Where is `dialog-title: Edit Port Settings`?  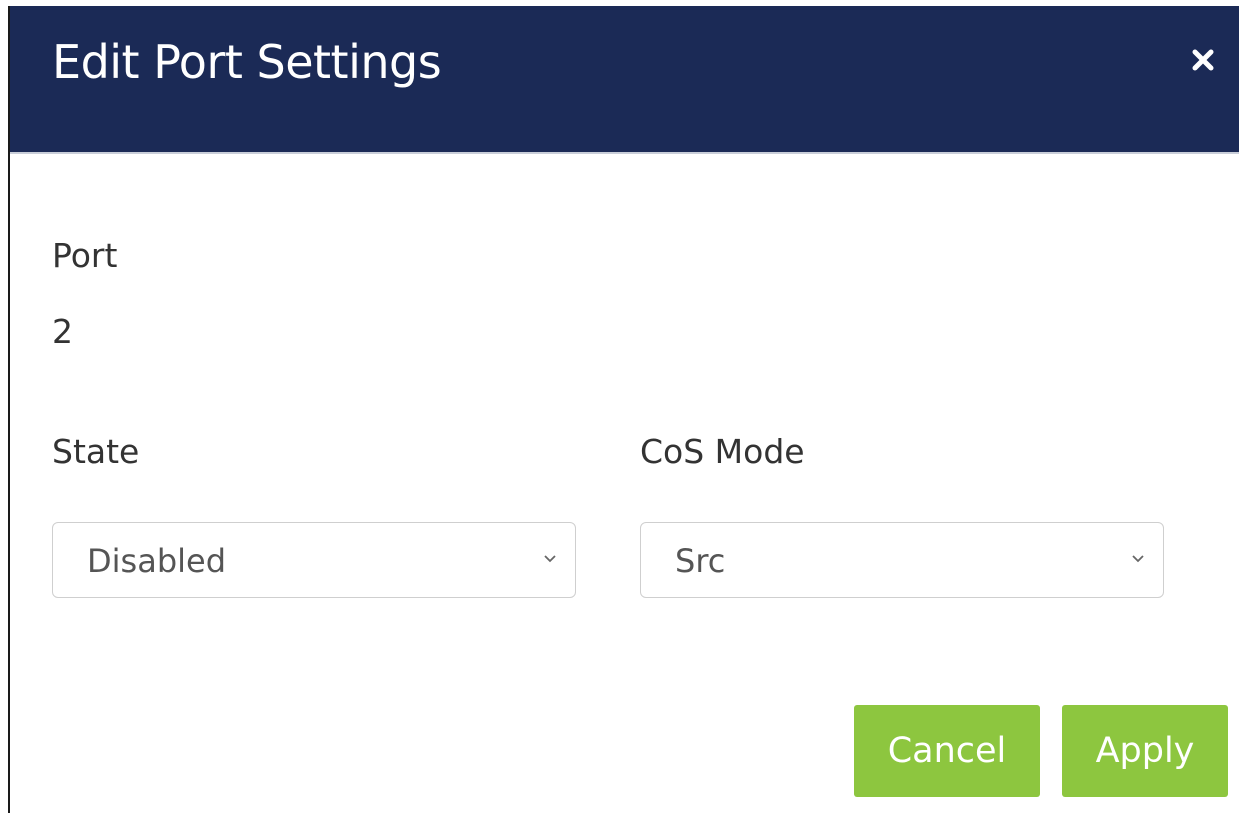 dialog-title: Edit Port Settings is located at coordinates (247, 62).